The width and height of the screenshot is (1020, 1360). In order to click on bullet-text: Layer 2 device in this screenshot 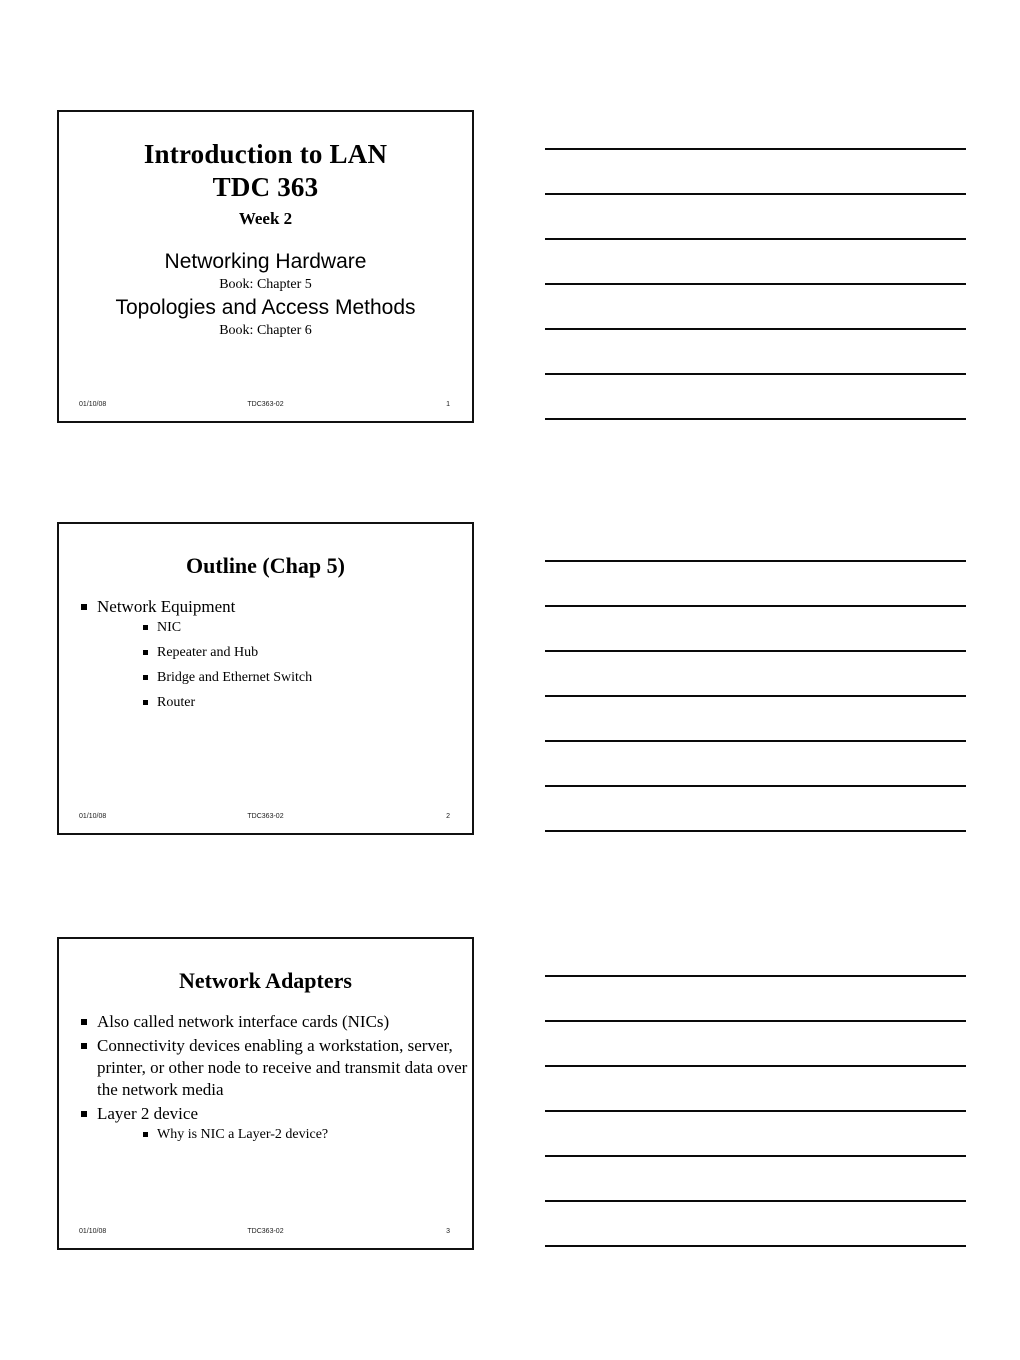, I will do `click(147, 1113)`.